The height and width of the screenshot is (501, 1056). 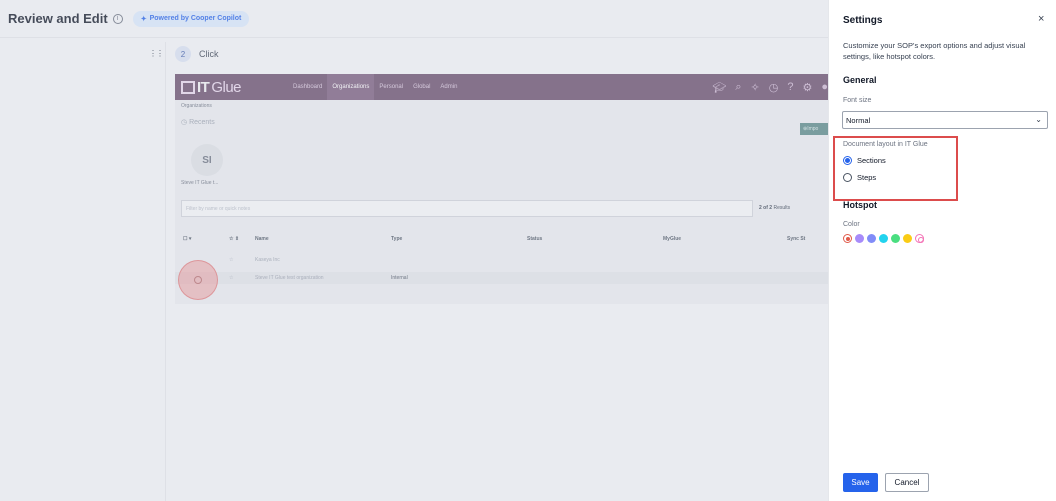 What do you see at coordinates (847, 238) in the screenshot?
I see `color-swatch-red` at bounding box center [847, 238].